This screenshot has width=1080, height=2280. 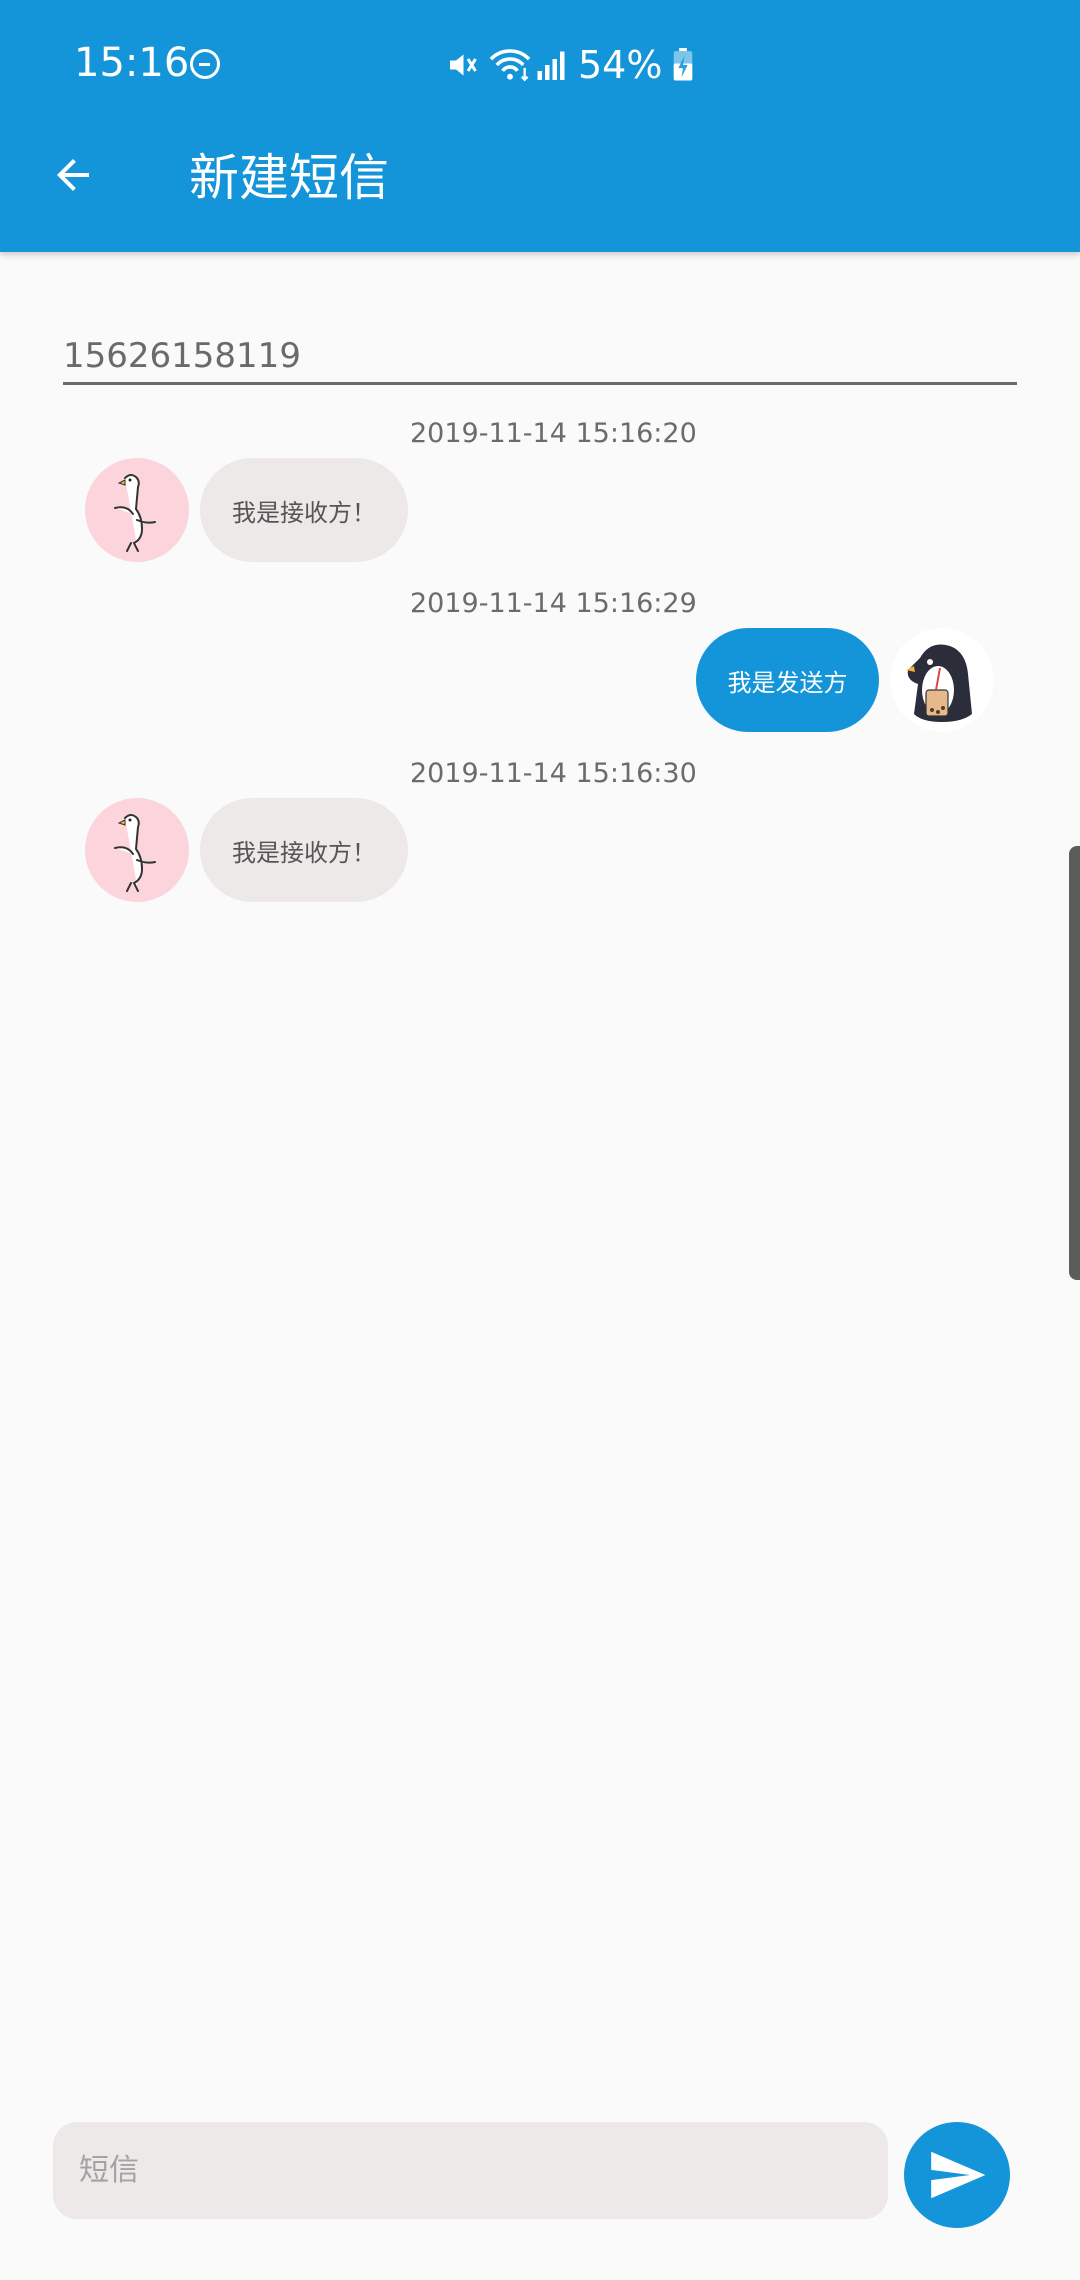 I want to click on back-button, so click(x=73, y=175).